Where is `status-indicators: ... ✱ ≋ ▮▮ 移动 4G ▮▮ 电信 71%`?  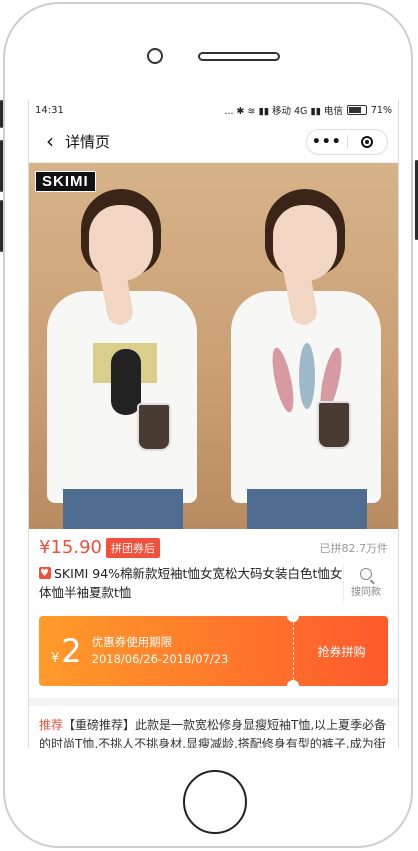
status-indicators: ... ✱ ≋ ▮▮ 移动 4G ▮▮ 电信 71% is located at coordinates (308, 110).